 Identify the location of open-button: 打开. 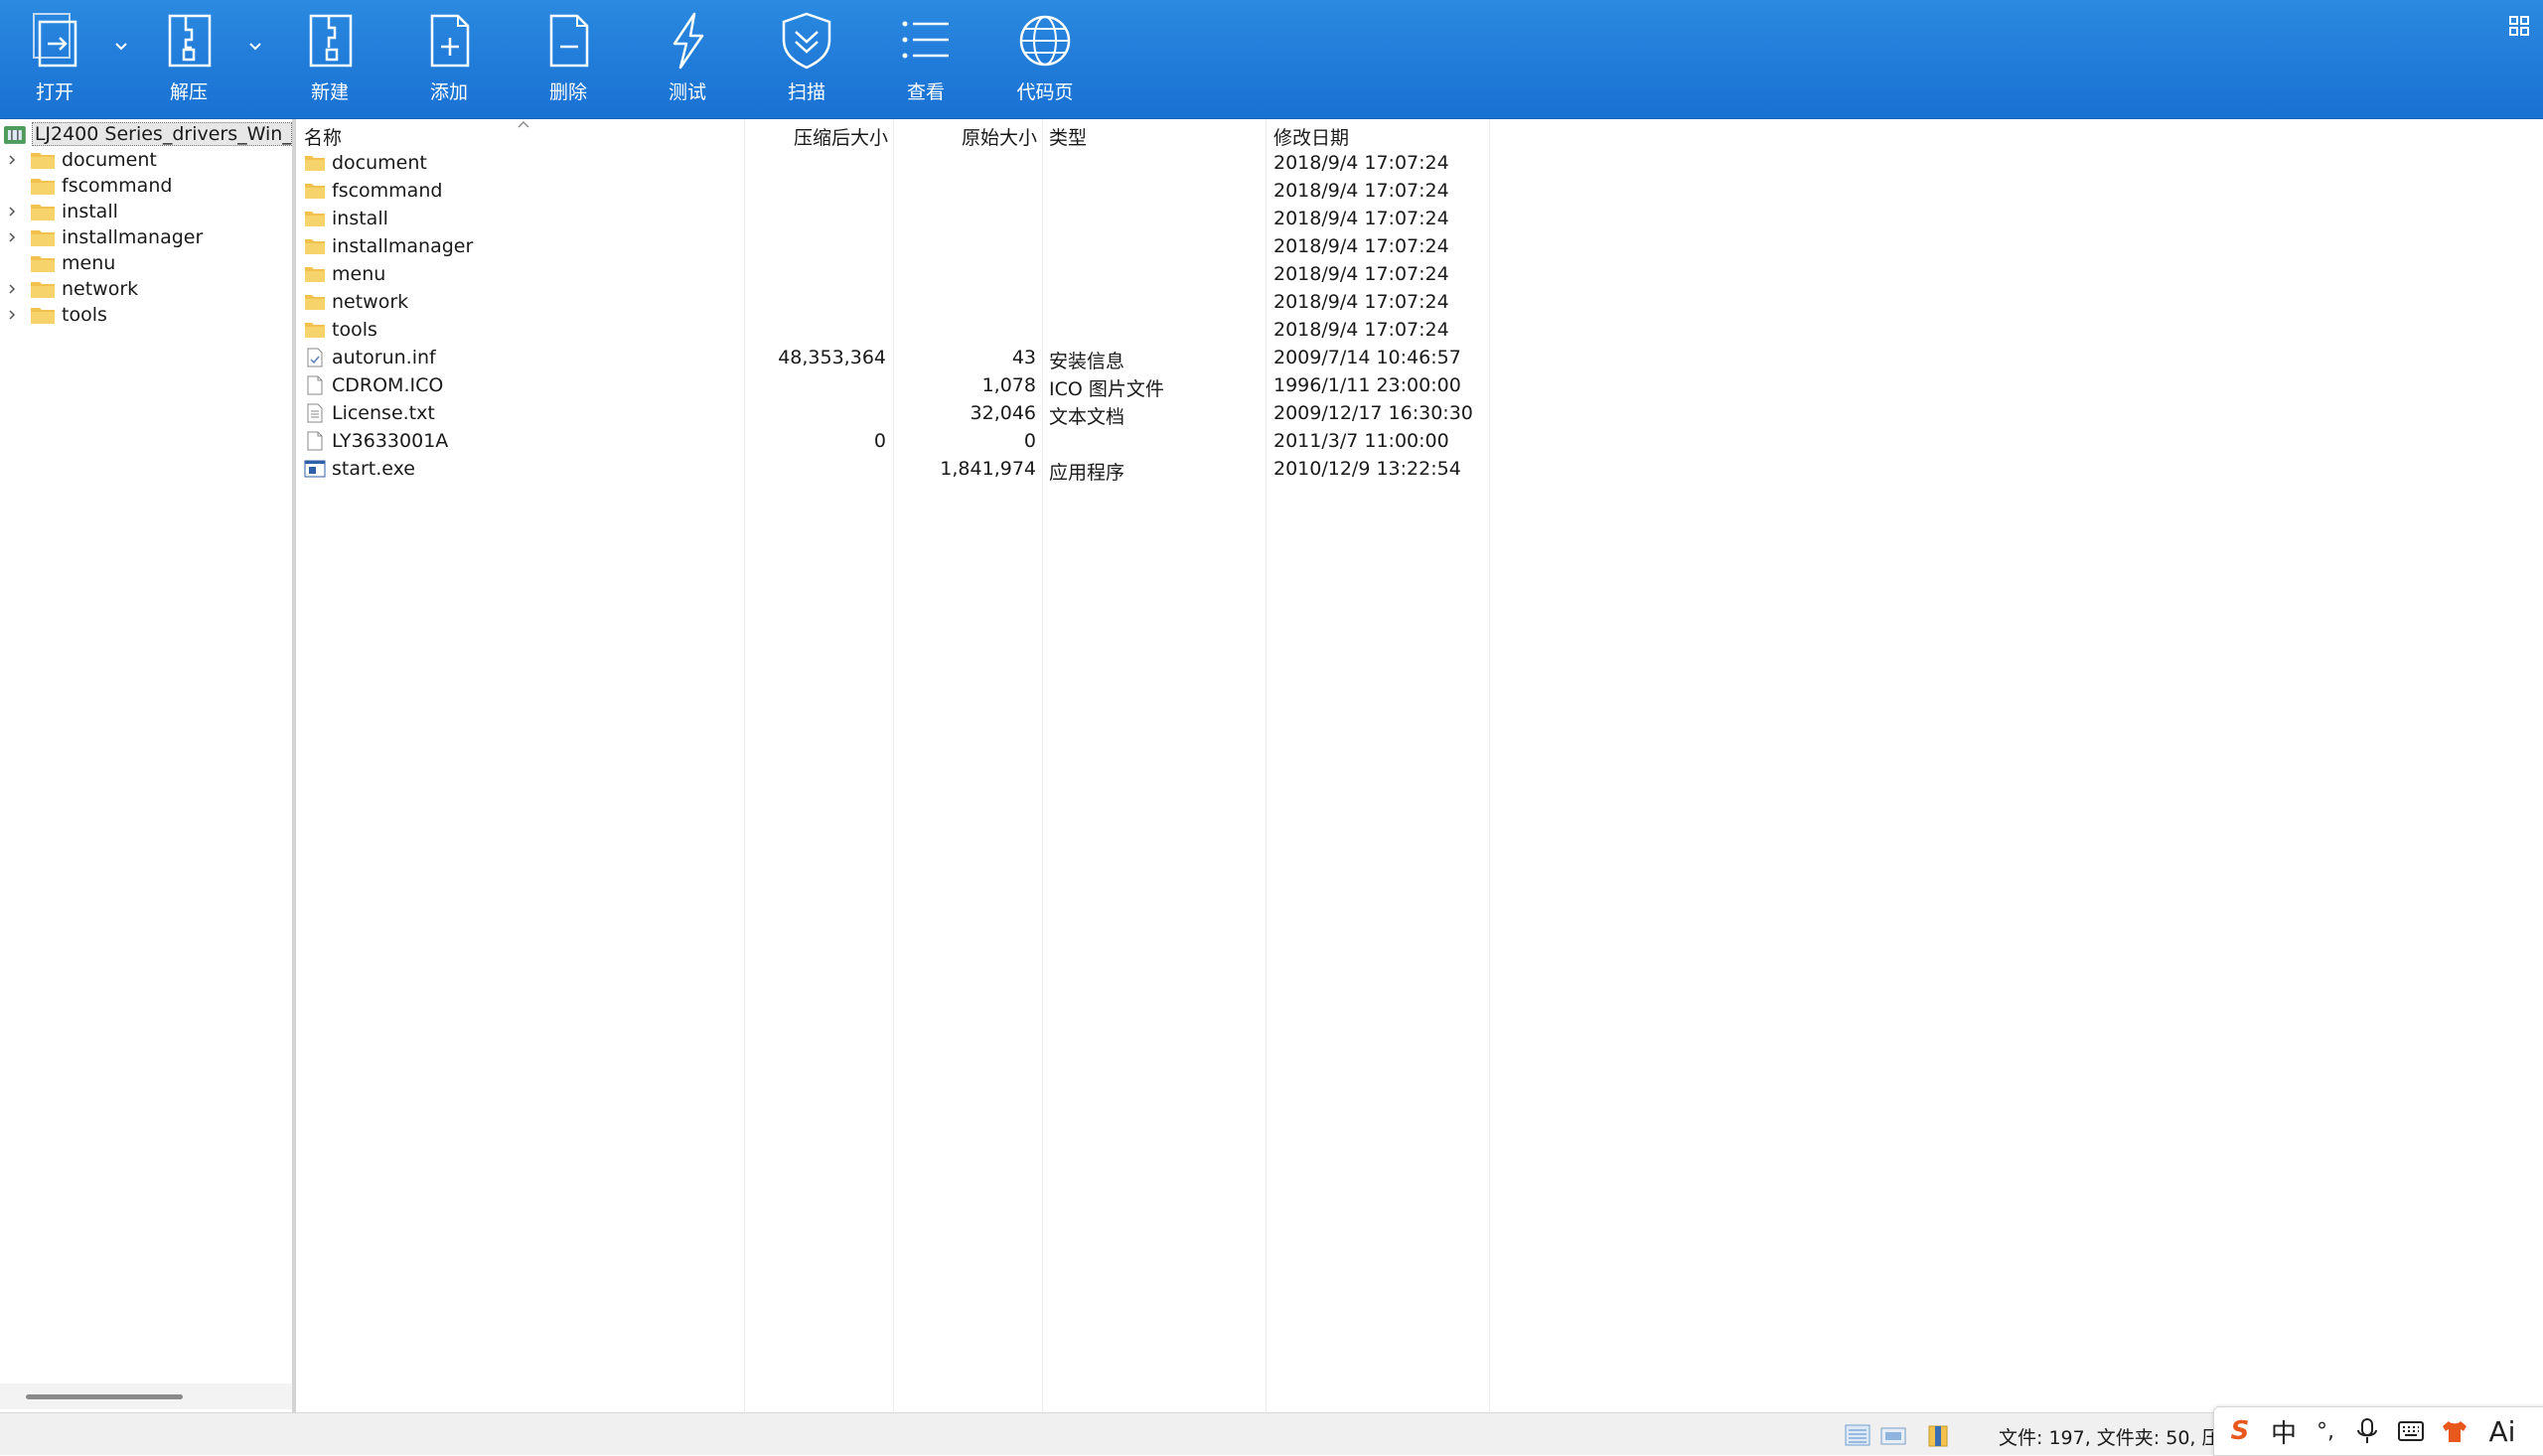
(54, 61).